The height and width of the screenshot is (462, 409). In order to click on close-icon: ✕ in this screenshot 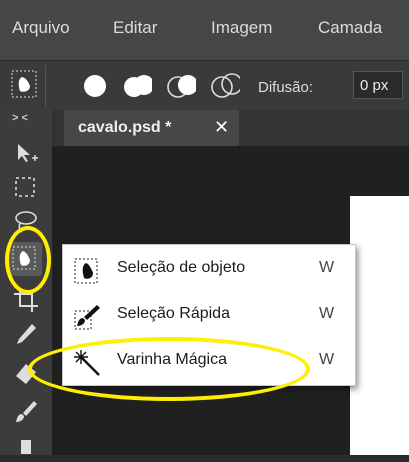, I will do `click(221, 127)`.